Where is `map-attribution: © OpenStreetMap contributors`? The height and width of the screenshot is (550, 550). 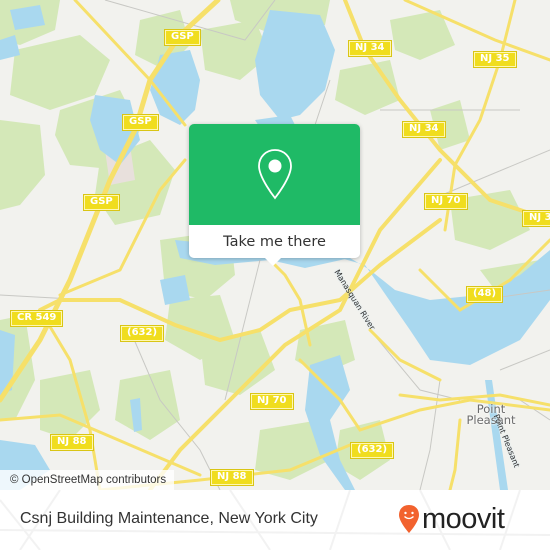 map-attribution: © OpenStreetMap contributors is located at coordinates (87, 480).